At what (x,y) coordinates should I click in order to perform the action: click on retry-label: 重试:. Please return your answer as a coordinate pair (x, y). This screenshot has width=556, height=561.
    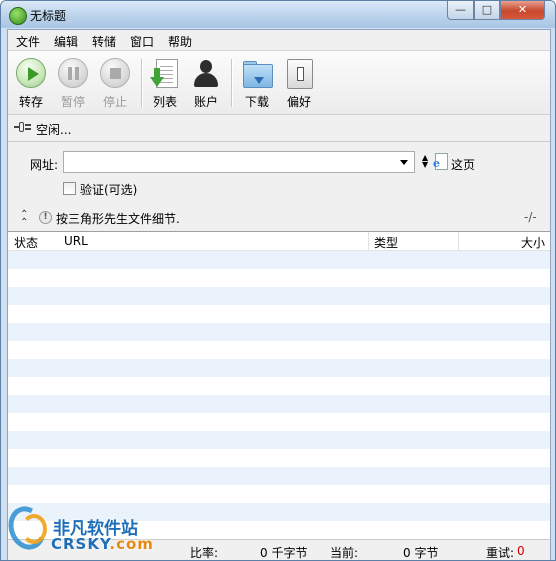
    Looking at the image, I should click on (500, 553).